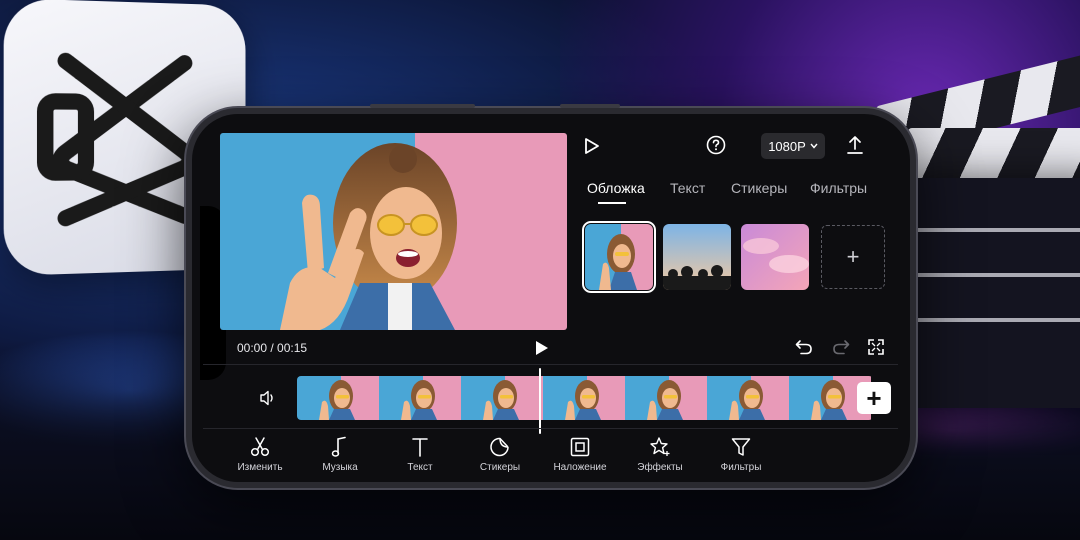  Describe the element at coordinates (616, 188) in the screenshot. I see `tab-cover: Обложка` at that location.